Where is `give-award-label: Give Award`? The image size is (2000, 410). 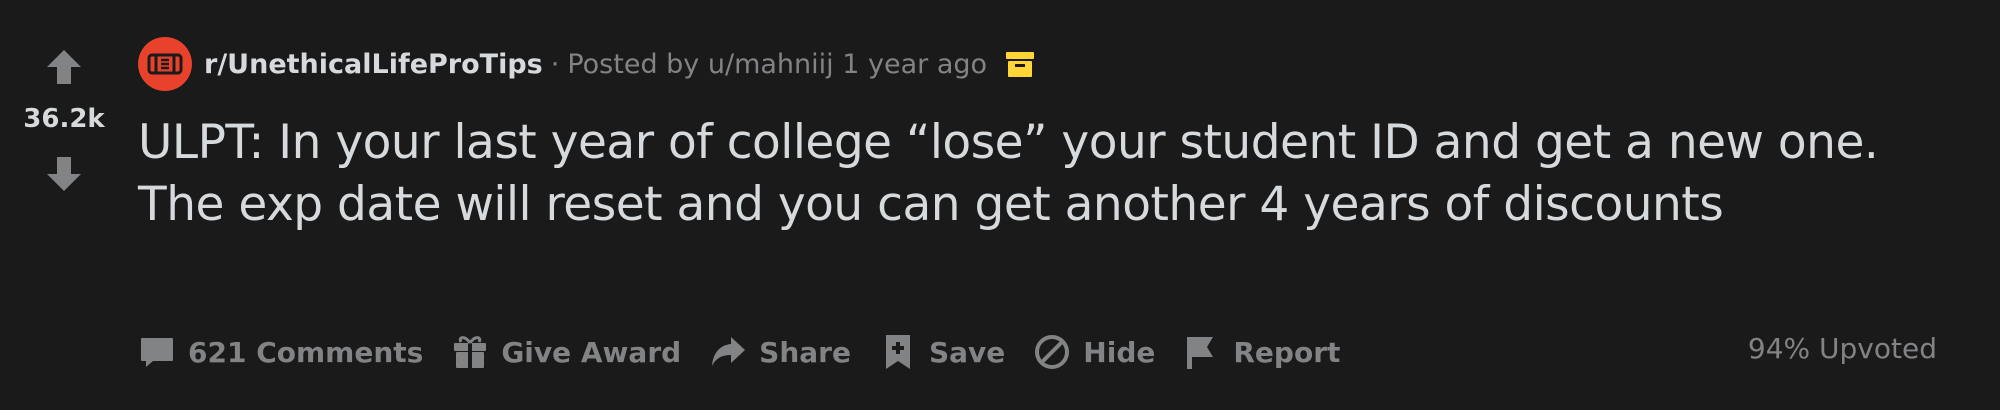 give-award-label: Give Award is located at coordinates (591, 352).